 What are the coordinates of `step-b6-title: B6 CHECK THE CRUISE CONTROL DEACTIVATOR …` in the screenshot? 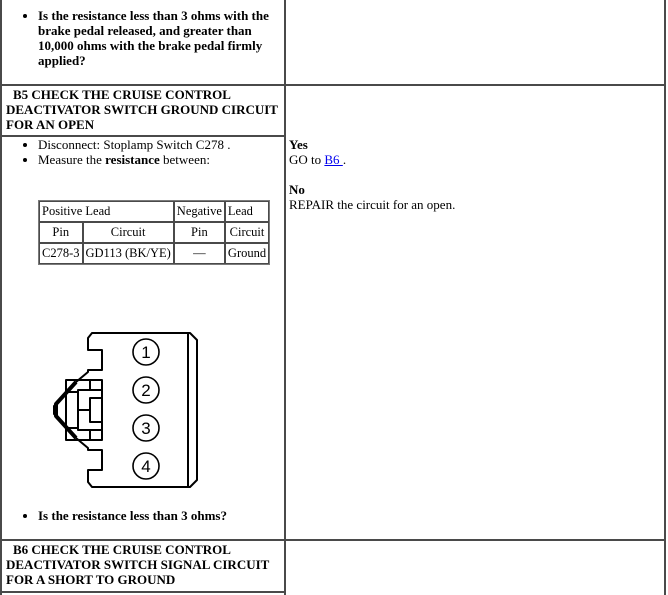 It's located at (138, 564).